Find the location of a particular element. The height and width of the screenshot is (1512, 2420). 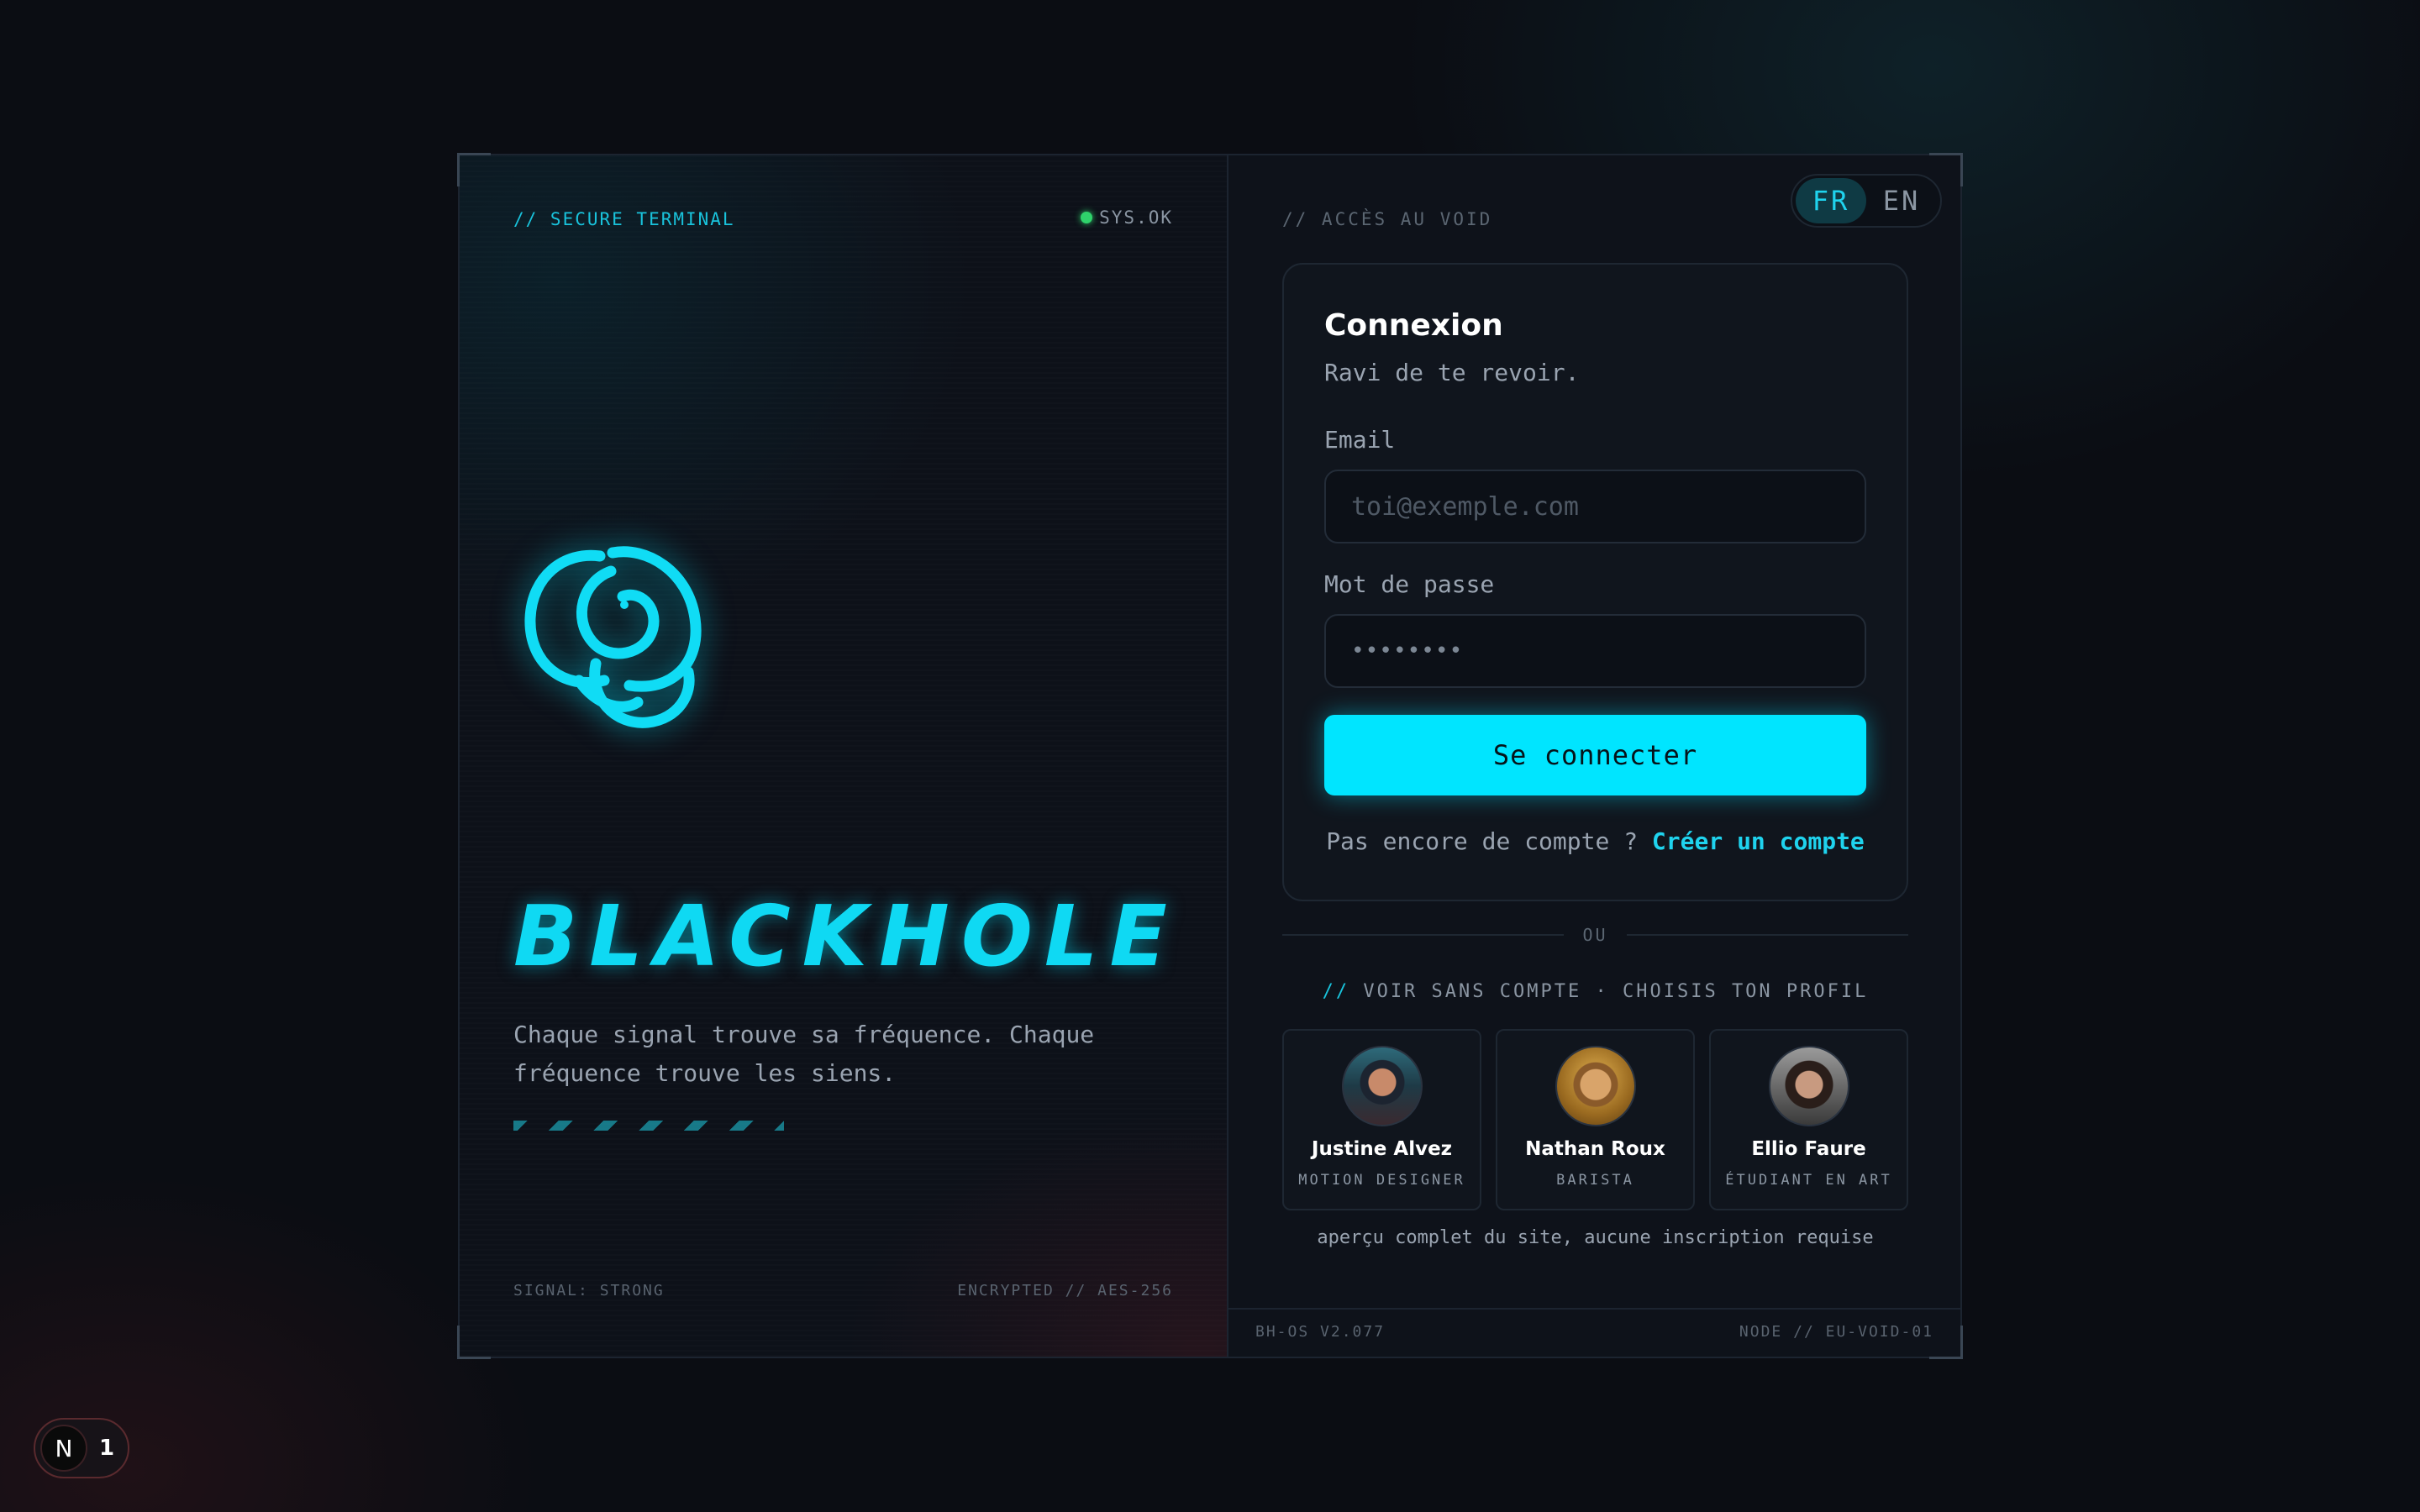

secure-terminal-tag: // SECURE TERMINAL is located at coordinates (624, 219).